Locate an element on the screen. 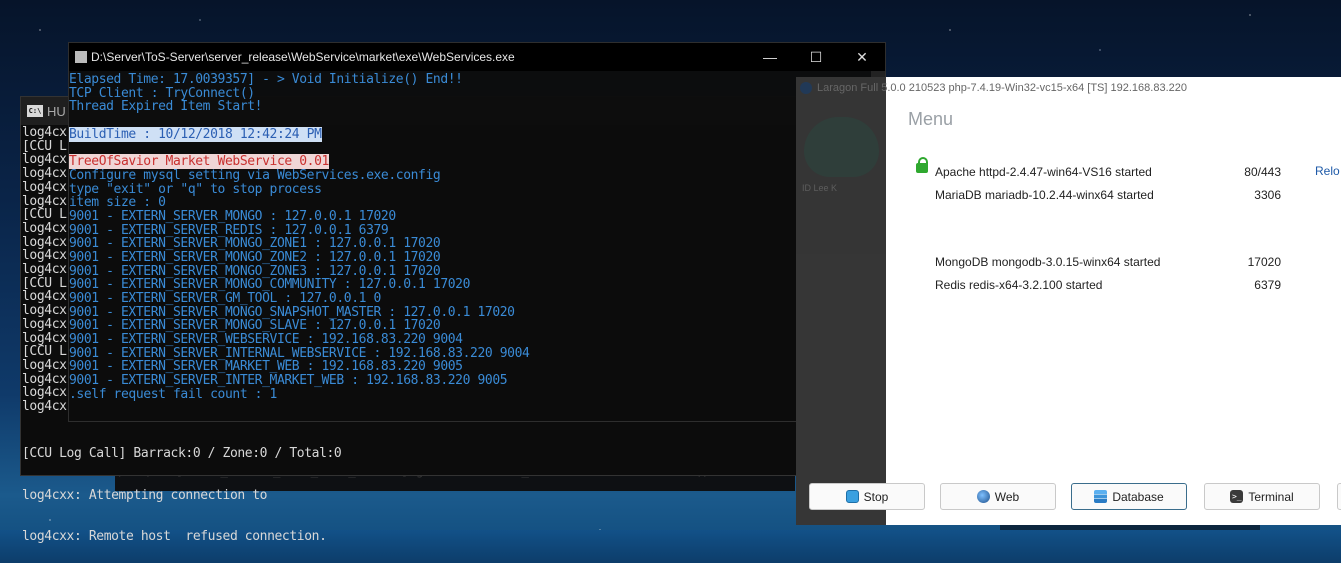 Image resolution: width=1341 pixels, height=563 pixels. service-mariadb: MariaDB mariadb-10.2.44-winx64 started is located at coordinates (1044, 195).